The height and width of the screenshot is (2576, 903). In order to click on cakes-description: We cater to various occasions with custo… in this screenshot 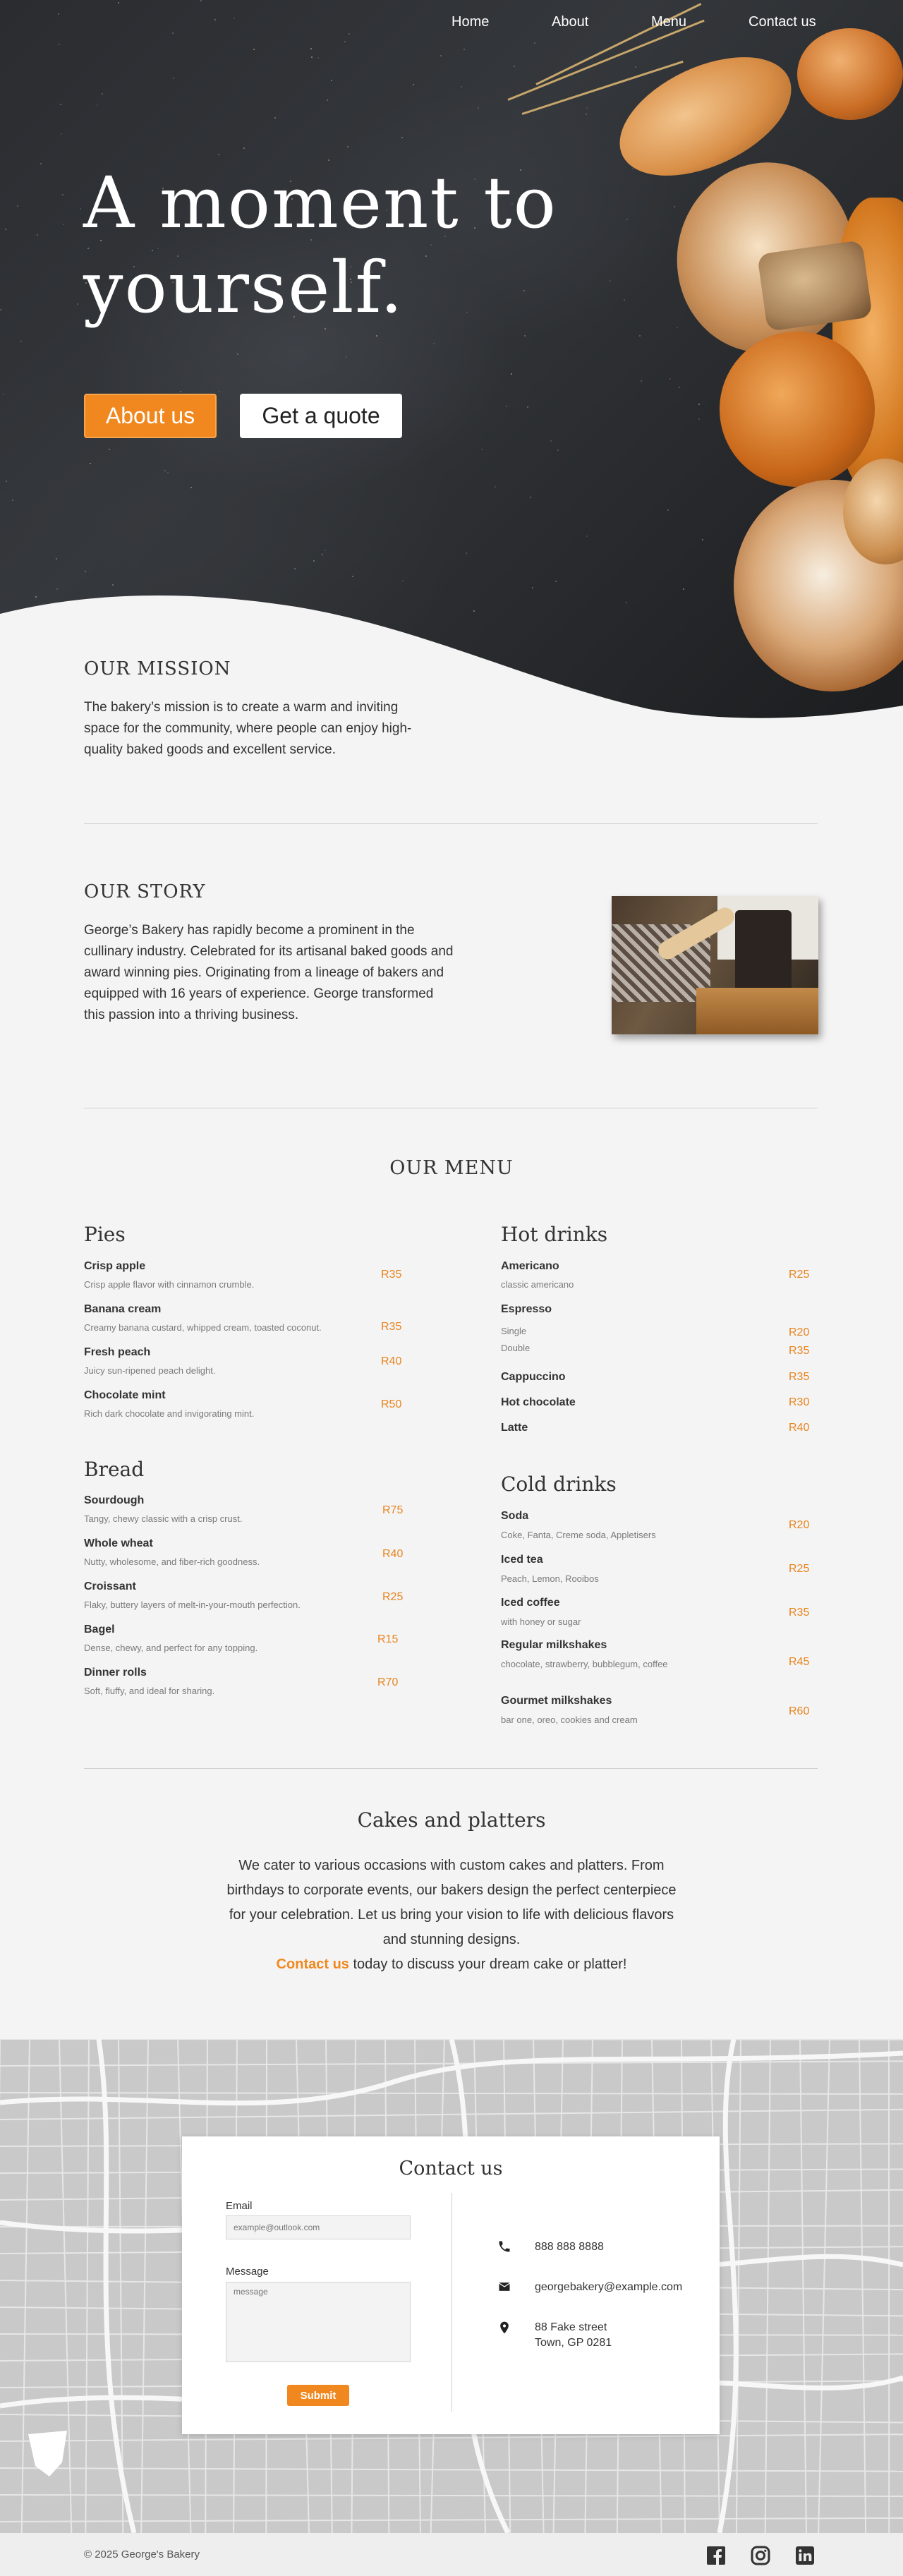, I will do `click(451, 1903)`.